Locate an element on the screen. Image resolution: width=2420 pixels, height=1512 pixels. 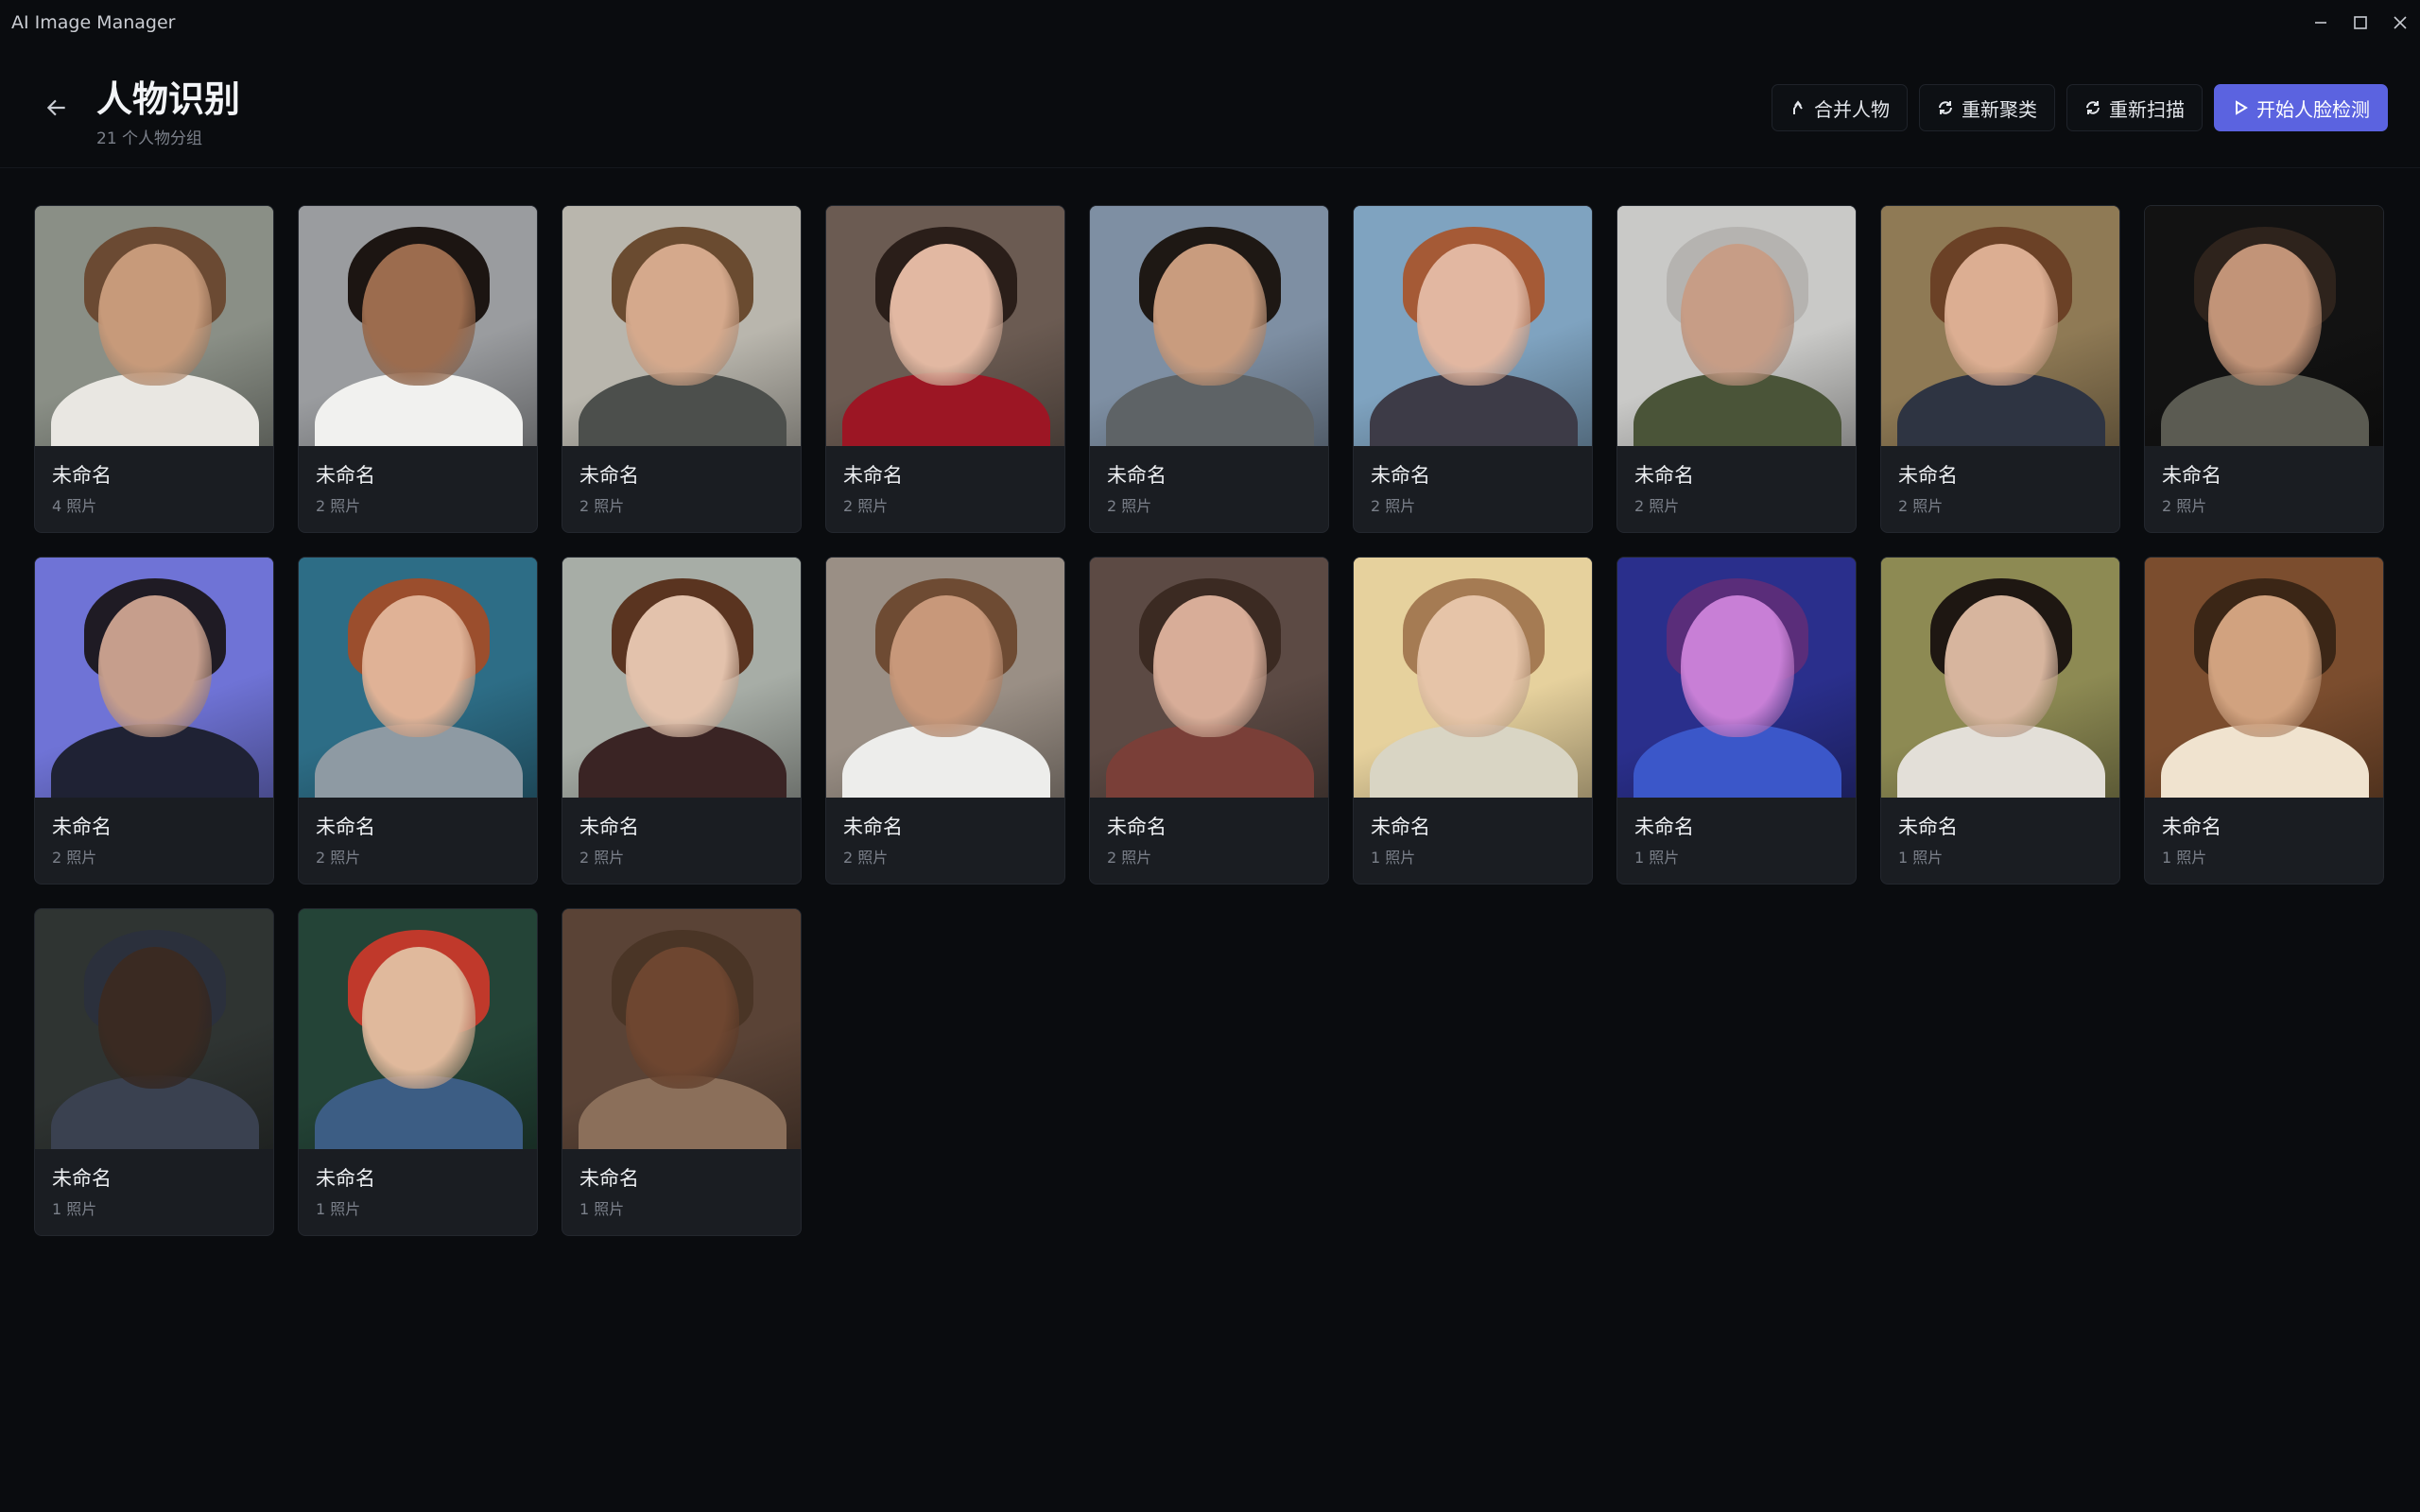
app-title: AI Image Manager is located at coordinates (93, 22).